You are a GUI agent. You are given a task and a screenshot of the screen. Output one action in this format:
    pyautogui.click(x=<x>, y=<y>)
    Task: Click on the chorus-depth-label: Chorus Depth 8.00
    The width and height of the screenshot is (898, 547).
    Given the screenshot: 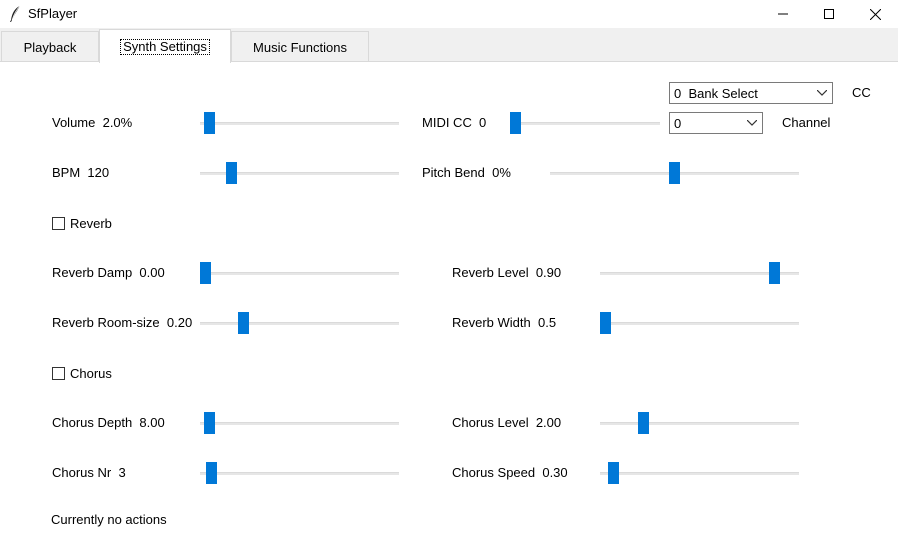 What is the action you would take?
    pyautogui.click(x=108, y=422)
    